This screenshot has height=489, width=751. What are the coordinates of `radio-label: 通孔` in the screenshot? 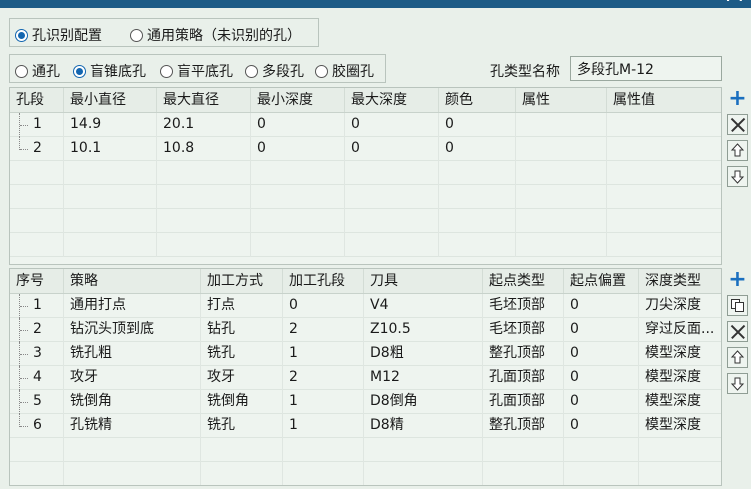 It's located at (46, 72).